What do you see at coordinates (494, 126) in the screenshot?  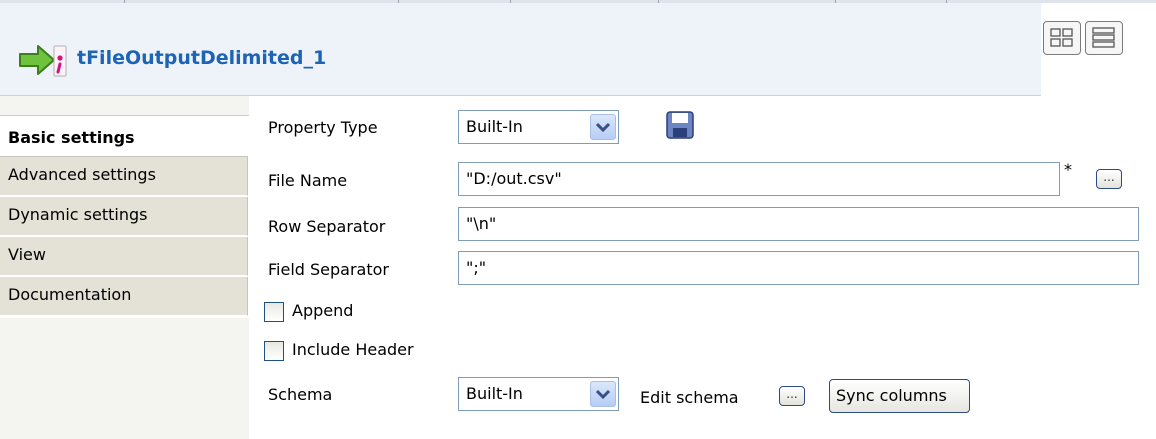 I see `property-type-value: Built-In` at bounding box center [494, 126].